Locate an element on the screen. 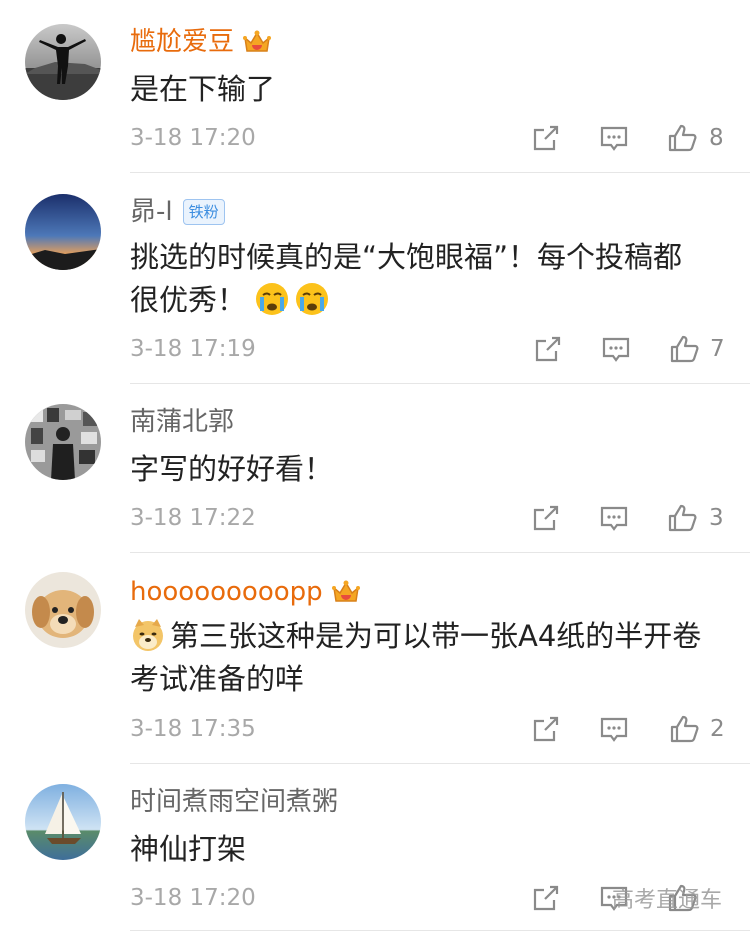  fan-badge: 铁粉 is located at coordinates (203, 212).